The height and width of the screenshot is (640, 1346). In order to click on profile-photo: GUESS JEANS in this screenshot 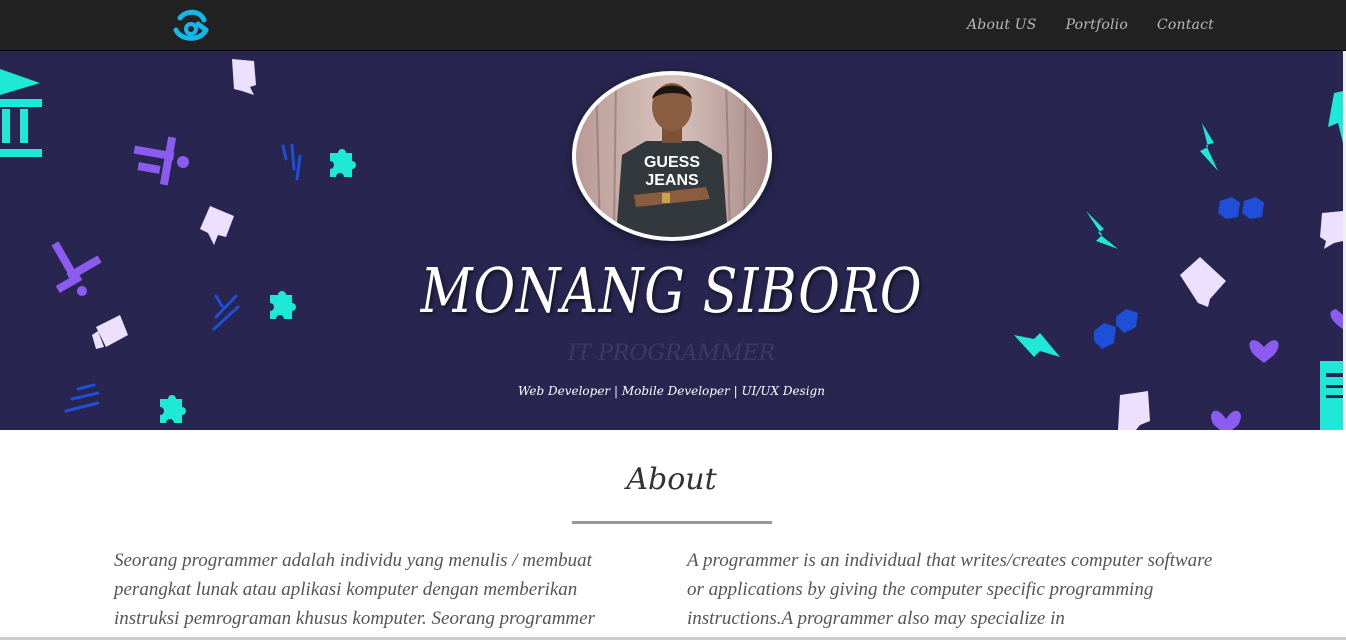, I will do `click(672, 156)`.